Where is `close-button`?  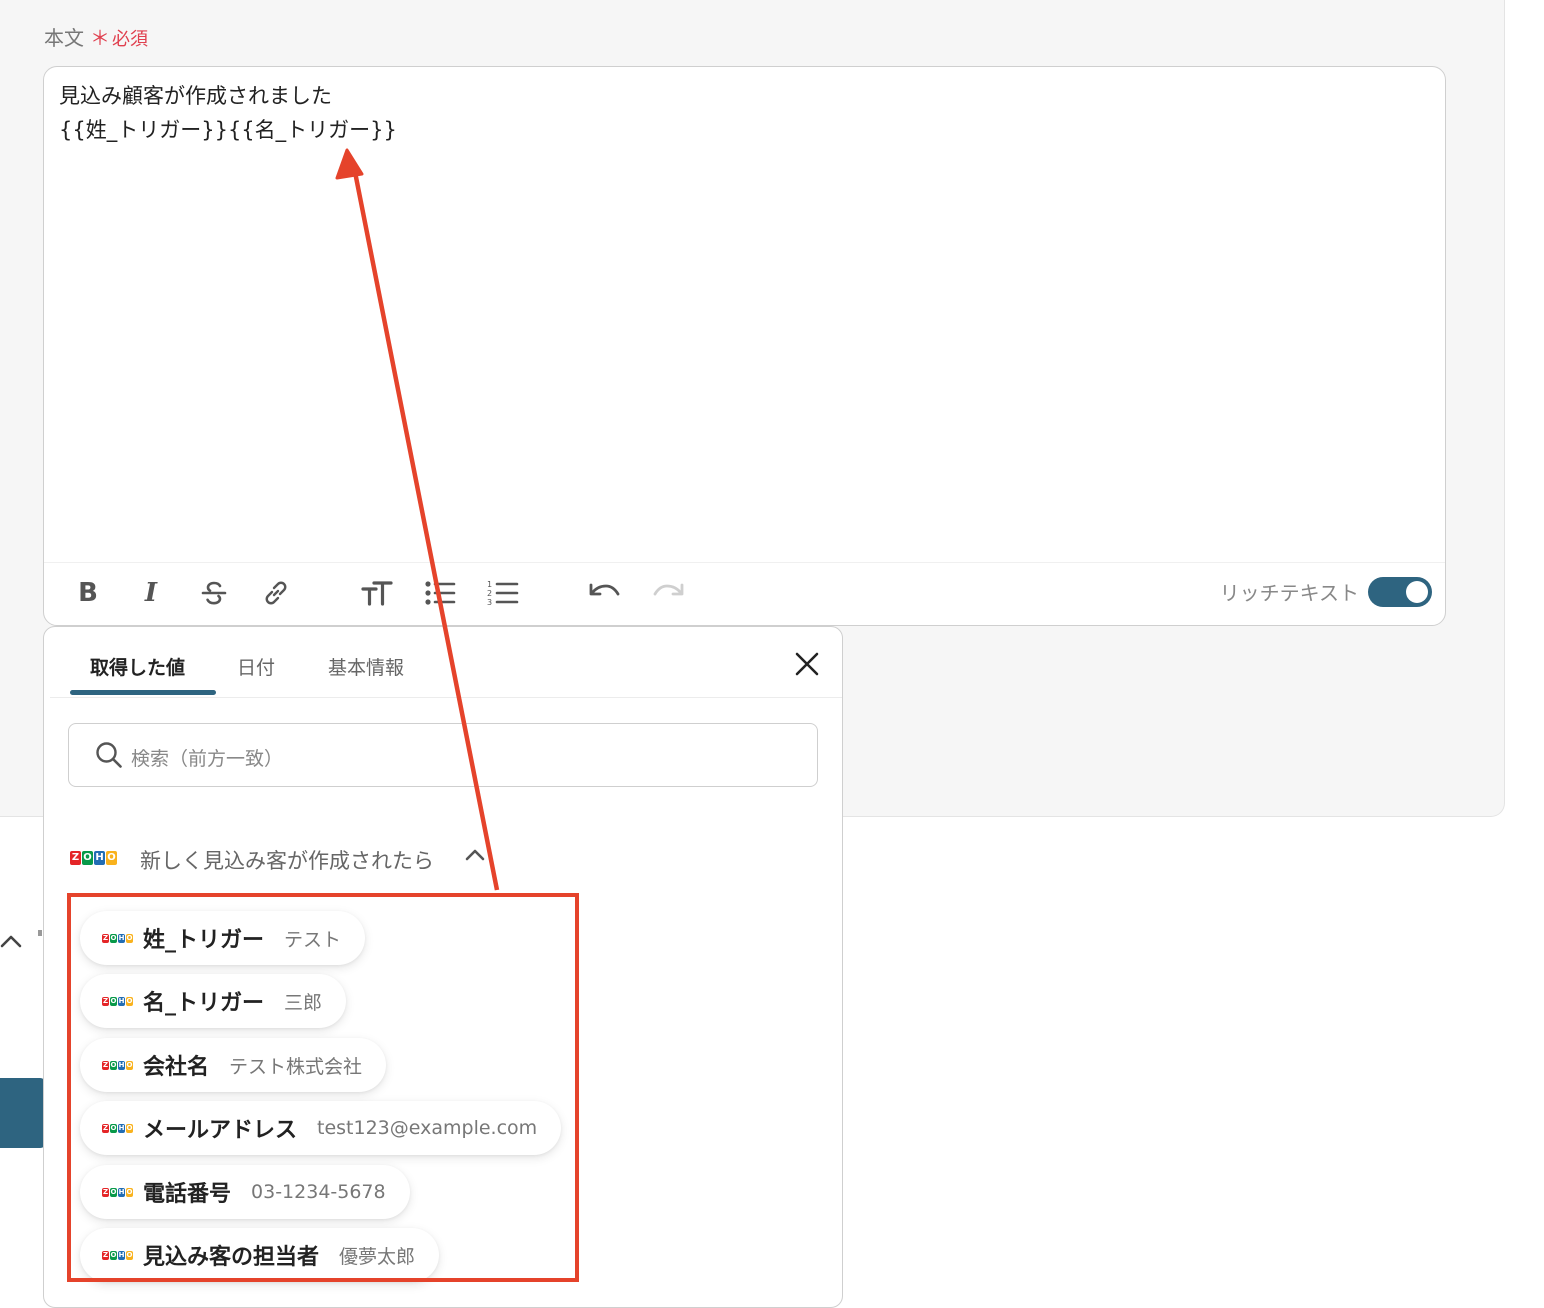
close-button is located at coordinates (807, 664).